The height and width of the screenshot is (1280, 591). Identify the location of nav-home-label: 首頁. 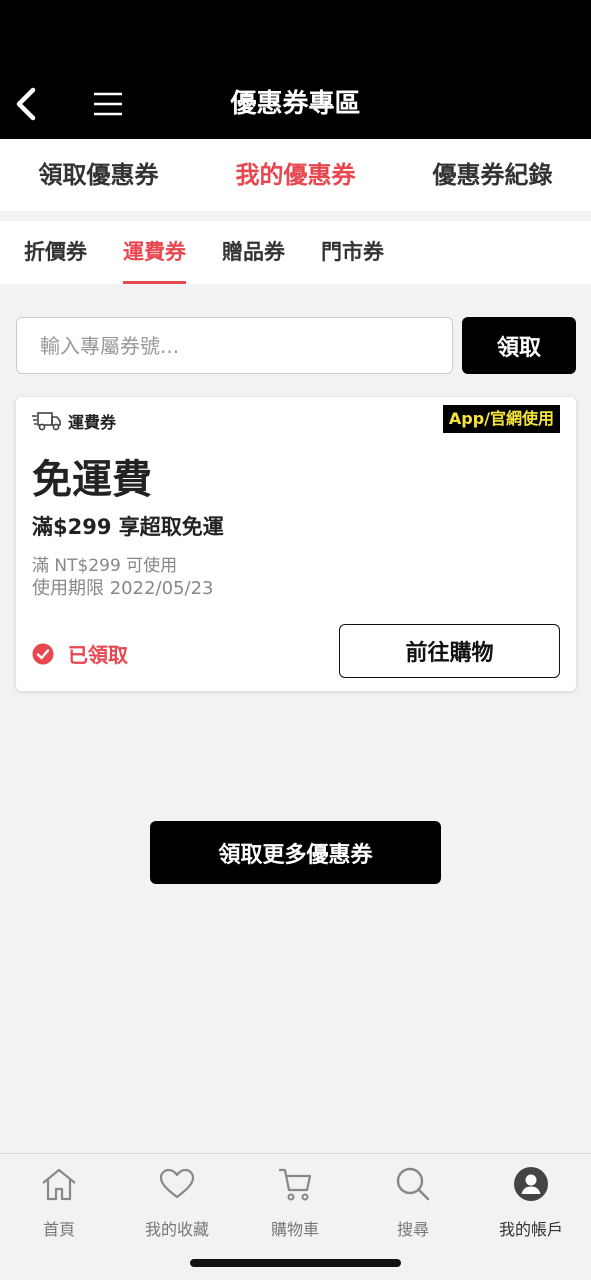
(58, 1229).